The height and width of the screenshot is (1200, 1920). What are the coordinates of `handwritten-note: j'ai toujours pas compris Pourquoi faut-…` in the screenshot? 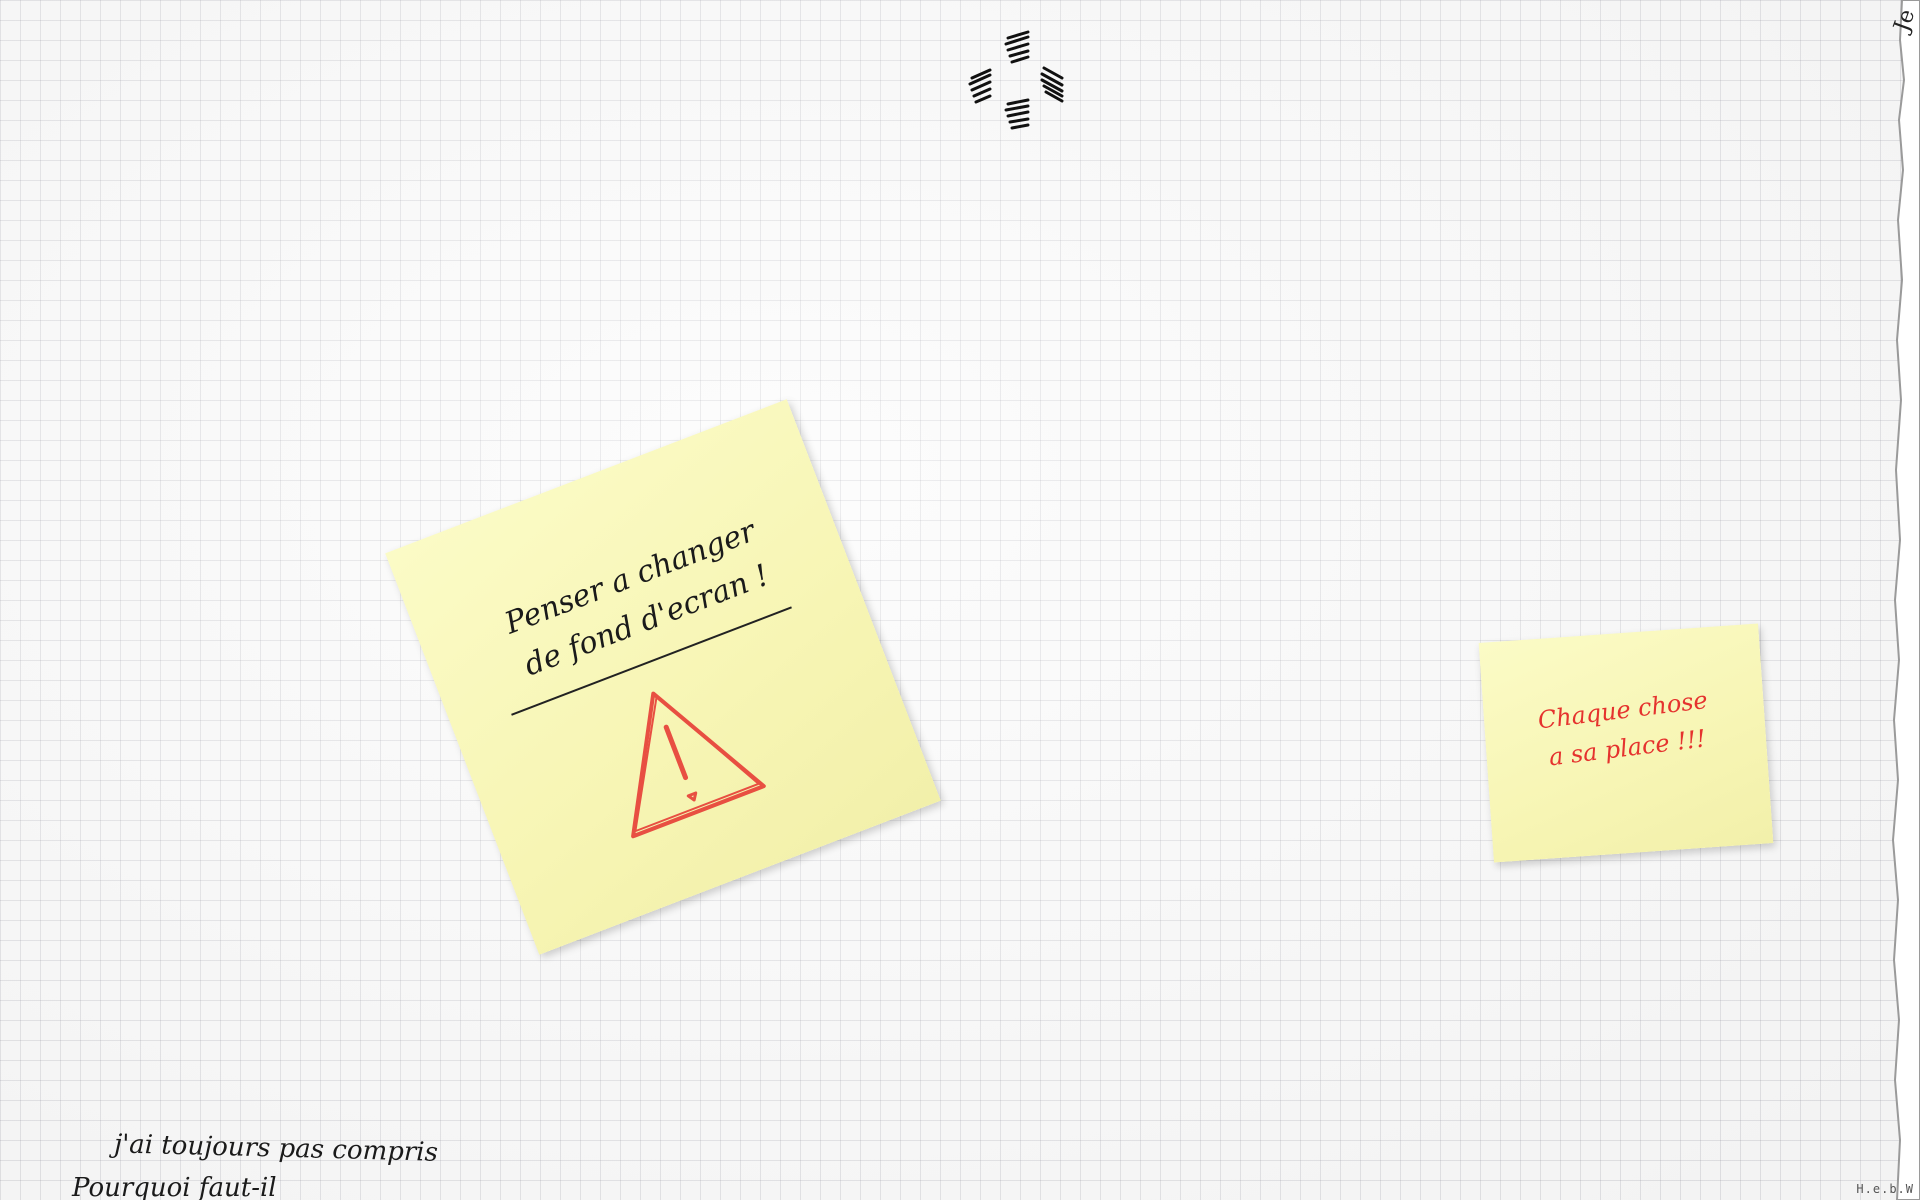 It's located at (255, 1164).